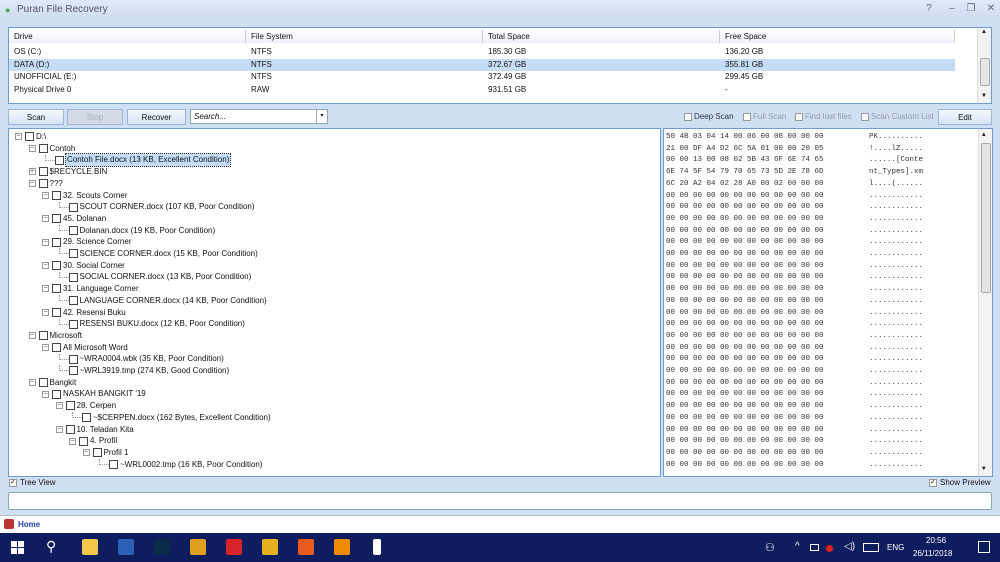  What do you see at coordinates (86, 406) in the screenshot?
I see `tree-folder: − 28. Cerpen` at bounding box center [86, 406].